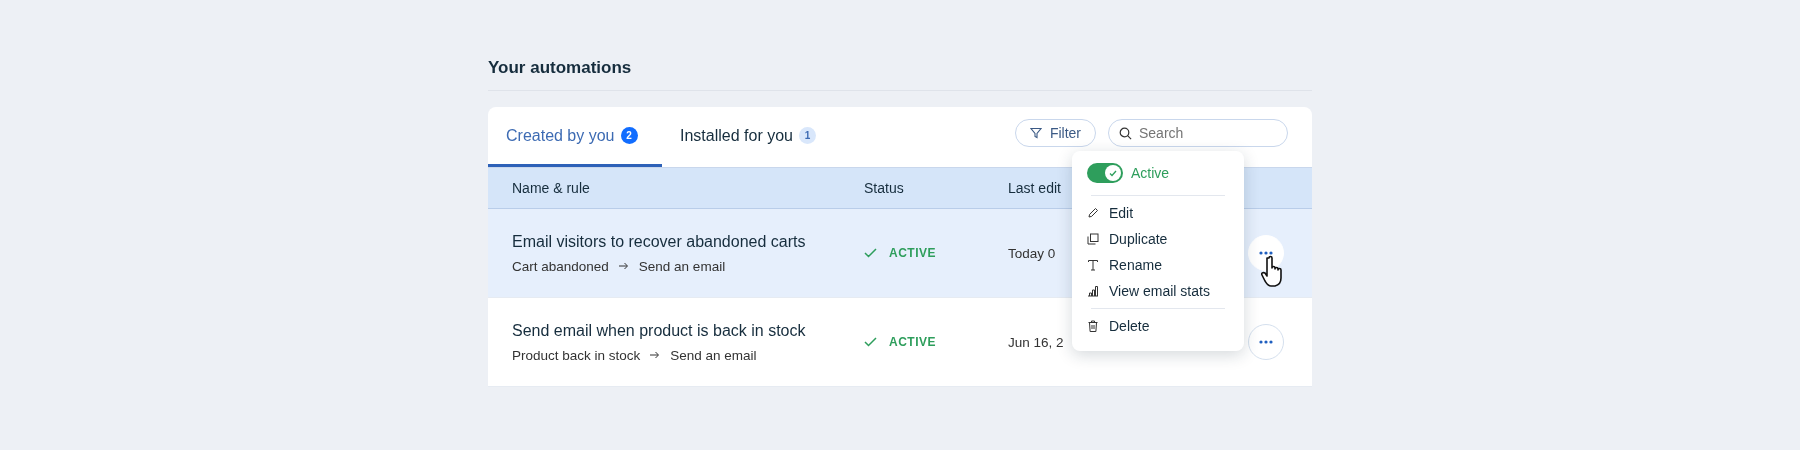 Image resolution: width=1800 pixels, height=450 pixels. What do you see at coordinates (1093, 326) in the screenshot?
I see `trash-icon` at bounding box center [1093, 326].